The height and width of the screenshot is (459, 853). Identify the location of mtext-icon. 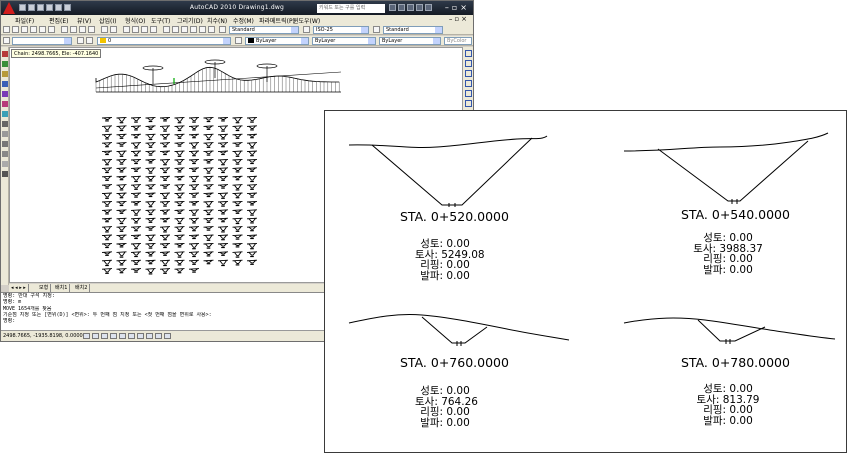
(5, 174).